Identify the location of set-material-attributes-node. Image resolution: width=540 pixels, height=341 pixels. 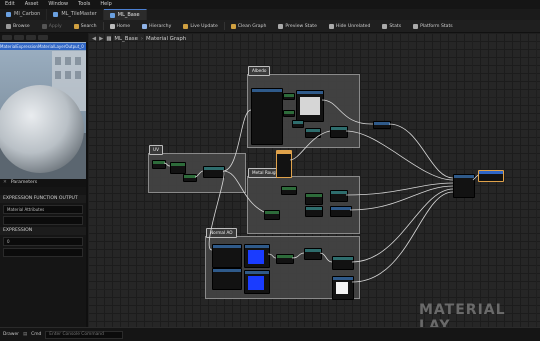
(464, 186).